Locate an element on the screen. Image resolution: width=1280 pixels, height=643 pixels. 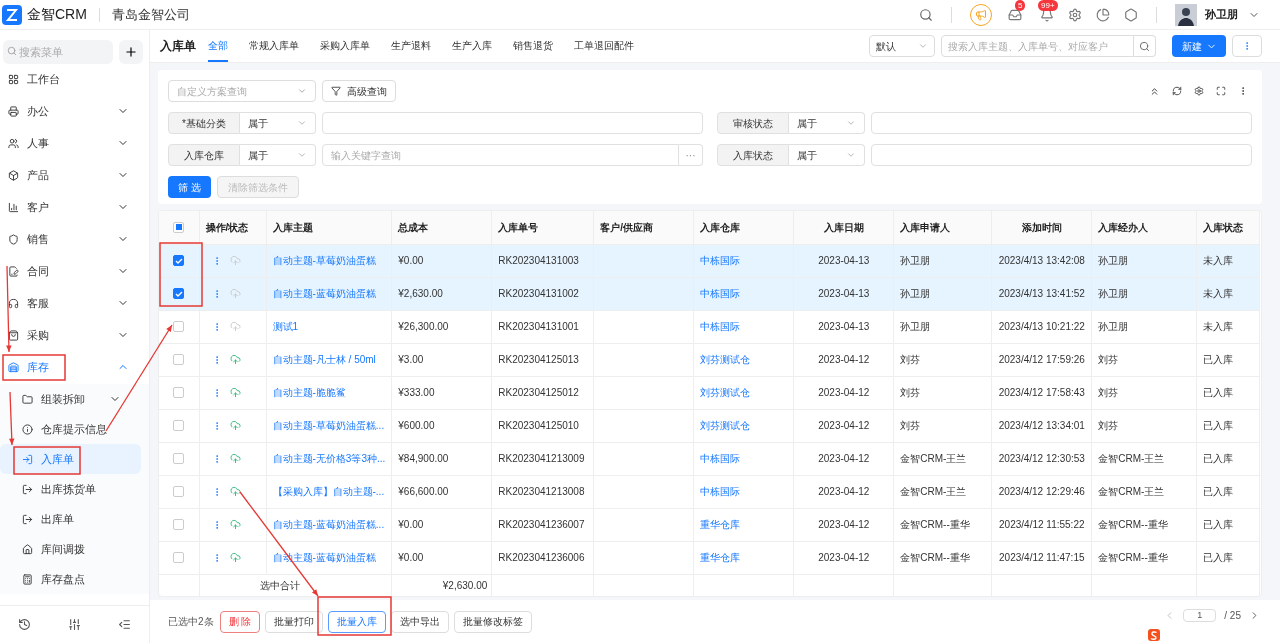
action-button: 选中导出 is located at coordinates (420, 621).